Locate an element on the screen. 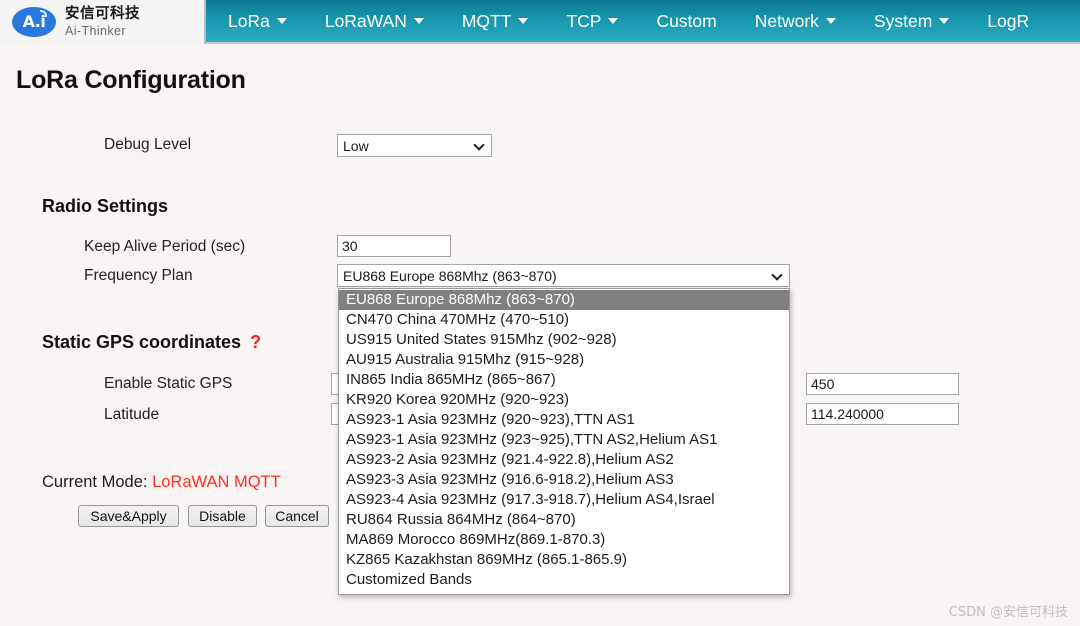 The width and height of the screenshot is (1080, 626). current-mode-line: Current Mode: LoRaWAN MQTT is located at coordinates (161, 482).